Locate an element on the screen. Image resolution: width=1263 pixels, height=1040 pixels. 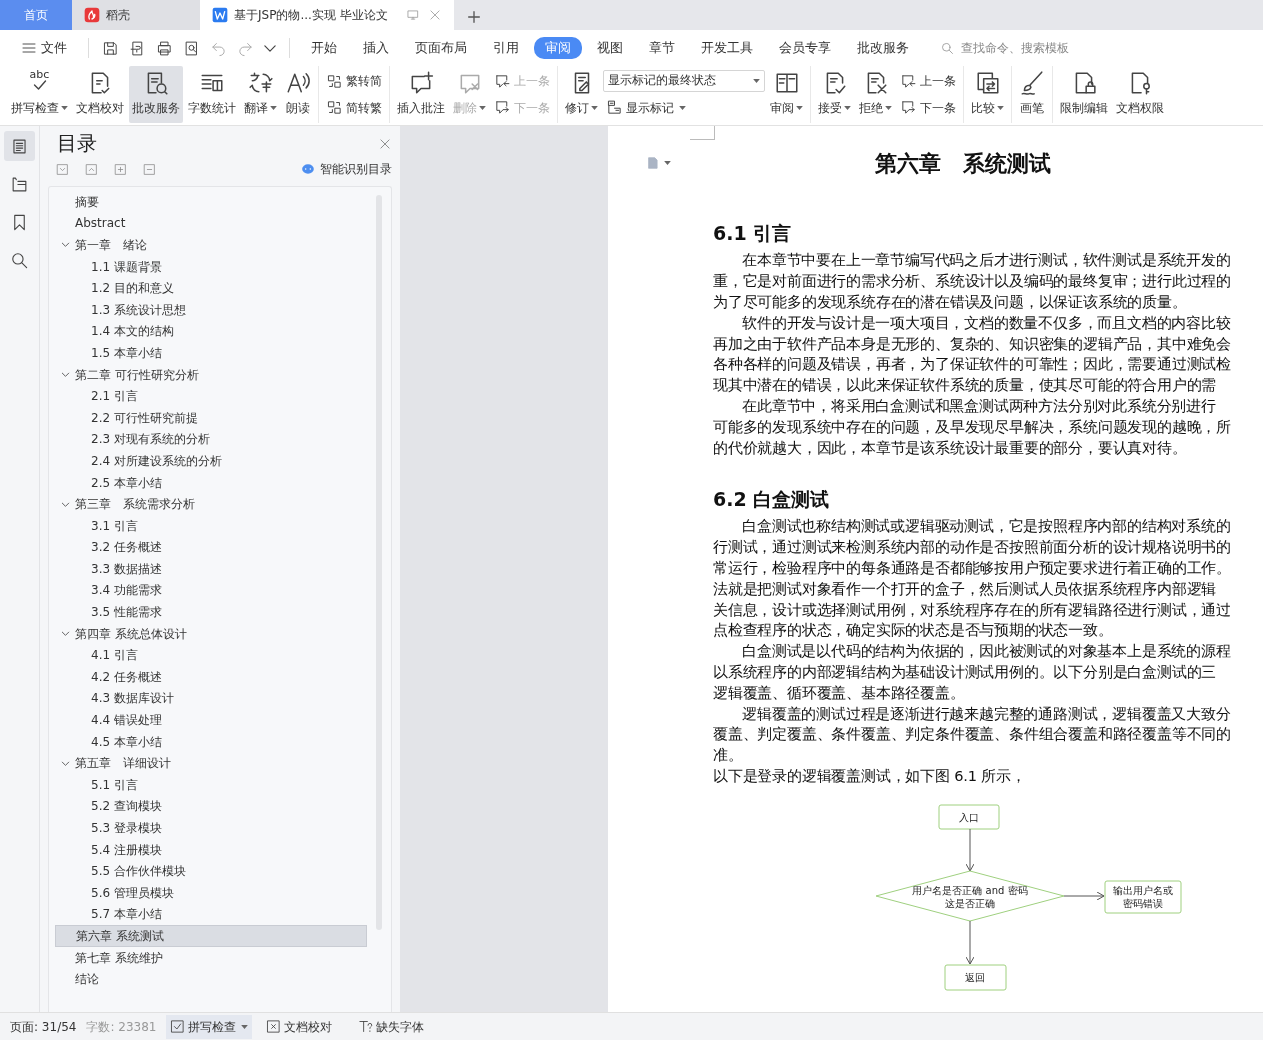
toc-item: 第四章 系统总体设计 is located at coordinates (211, 633).